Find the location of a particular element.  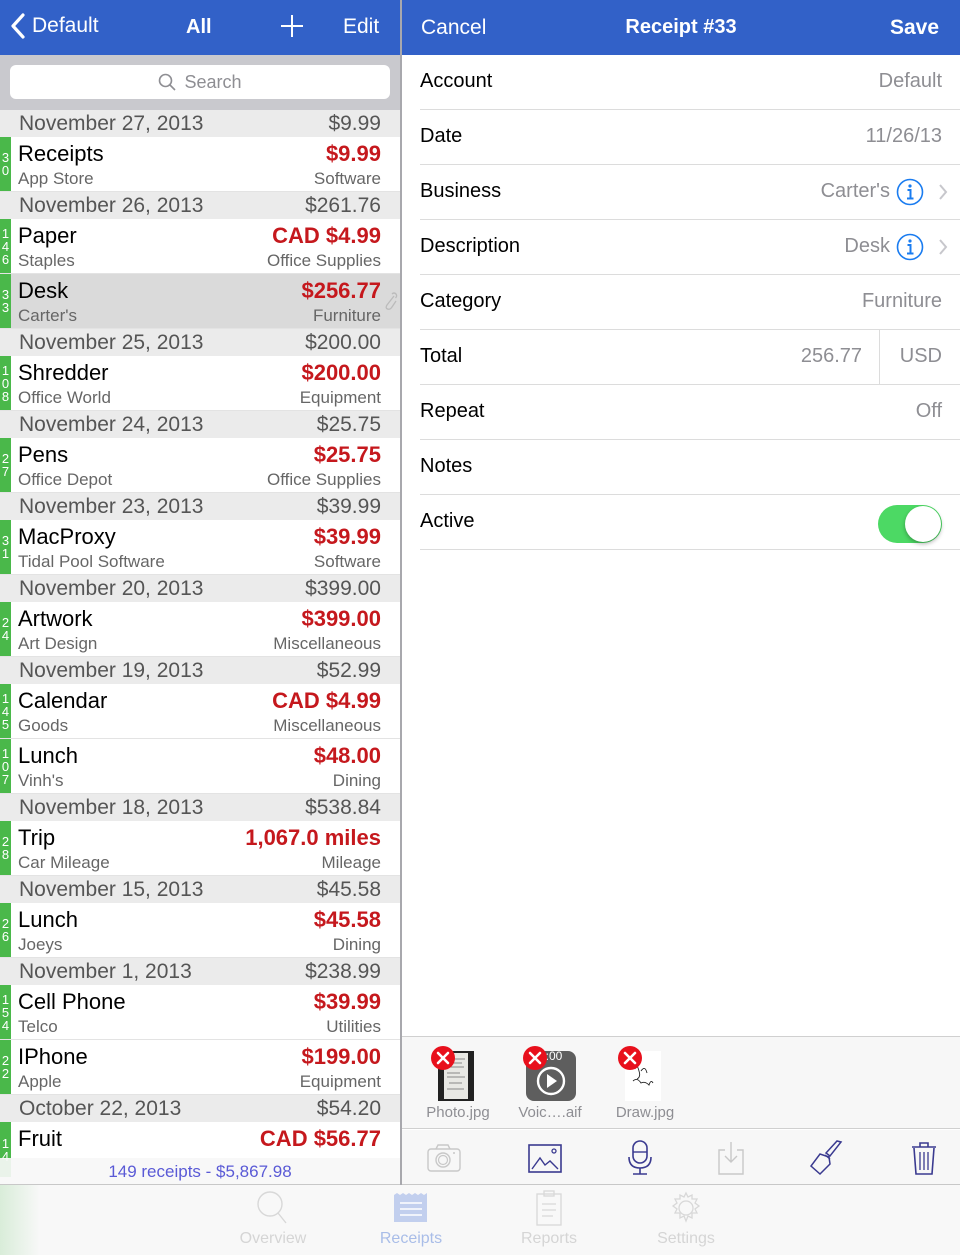

search-input: Search is located at coordinates (200, 82).